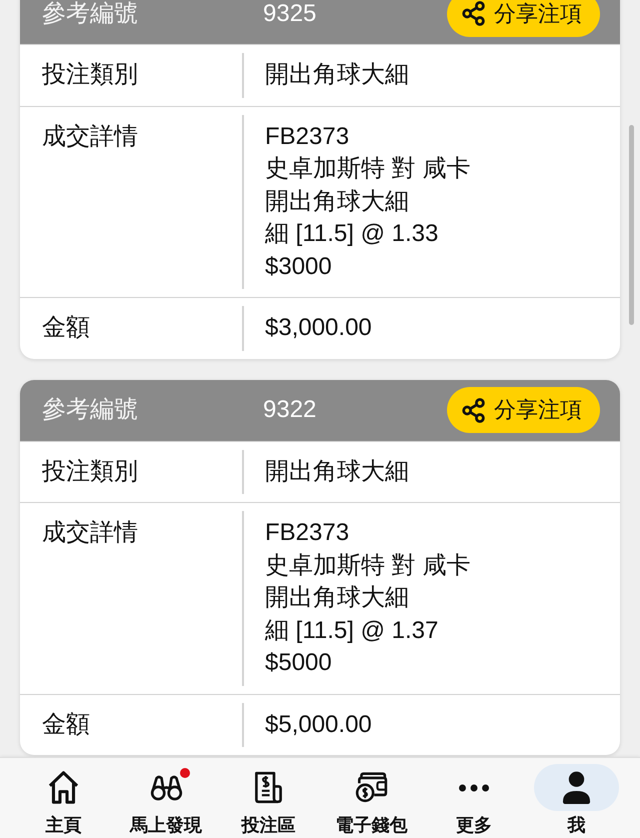 This screenshot has width=640, height=838. I want to click on wallet-icon, so click(371, 787).